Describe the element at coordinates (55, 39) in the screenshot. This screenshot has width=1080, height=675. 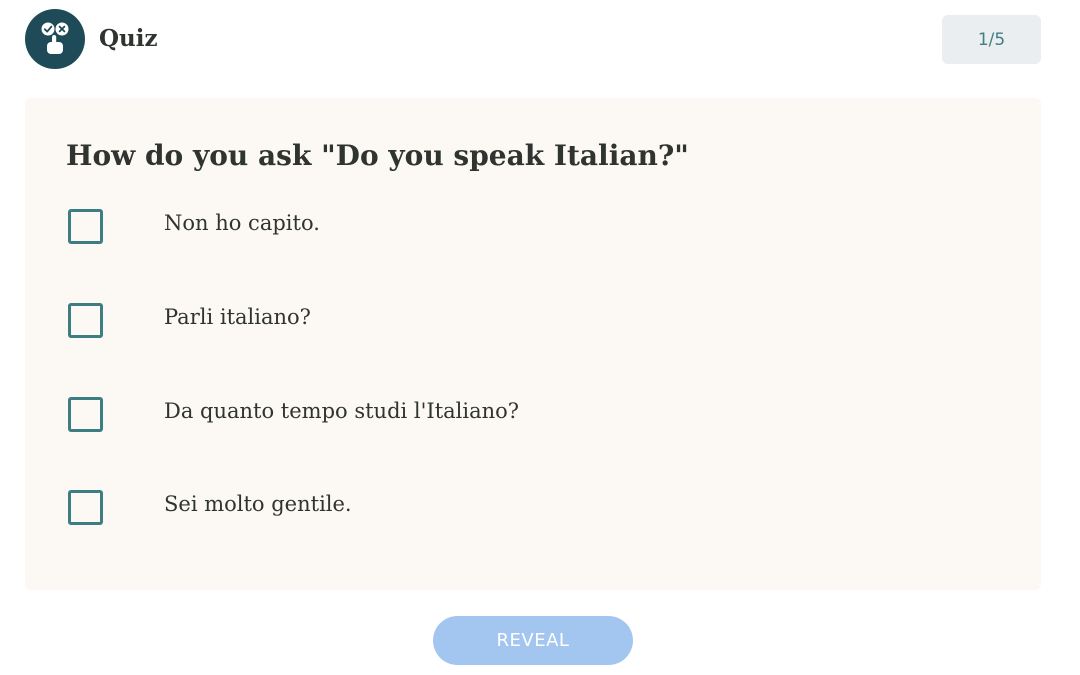
I see `quiz-logo-icon` at that location.